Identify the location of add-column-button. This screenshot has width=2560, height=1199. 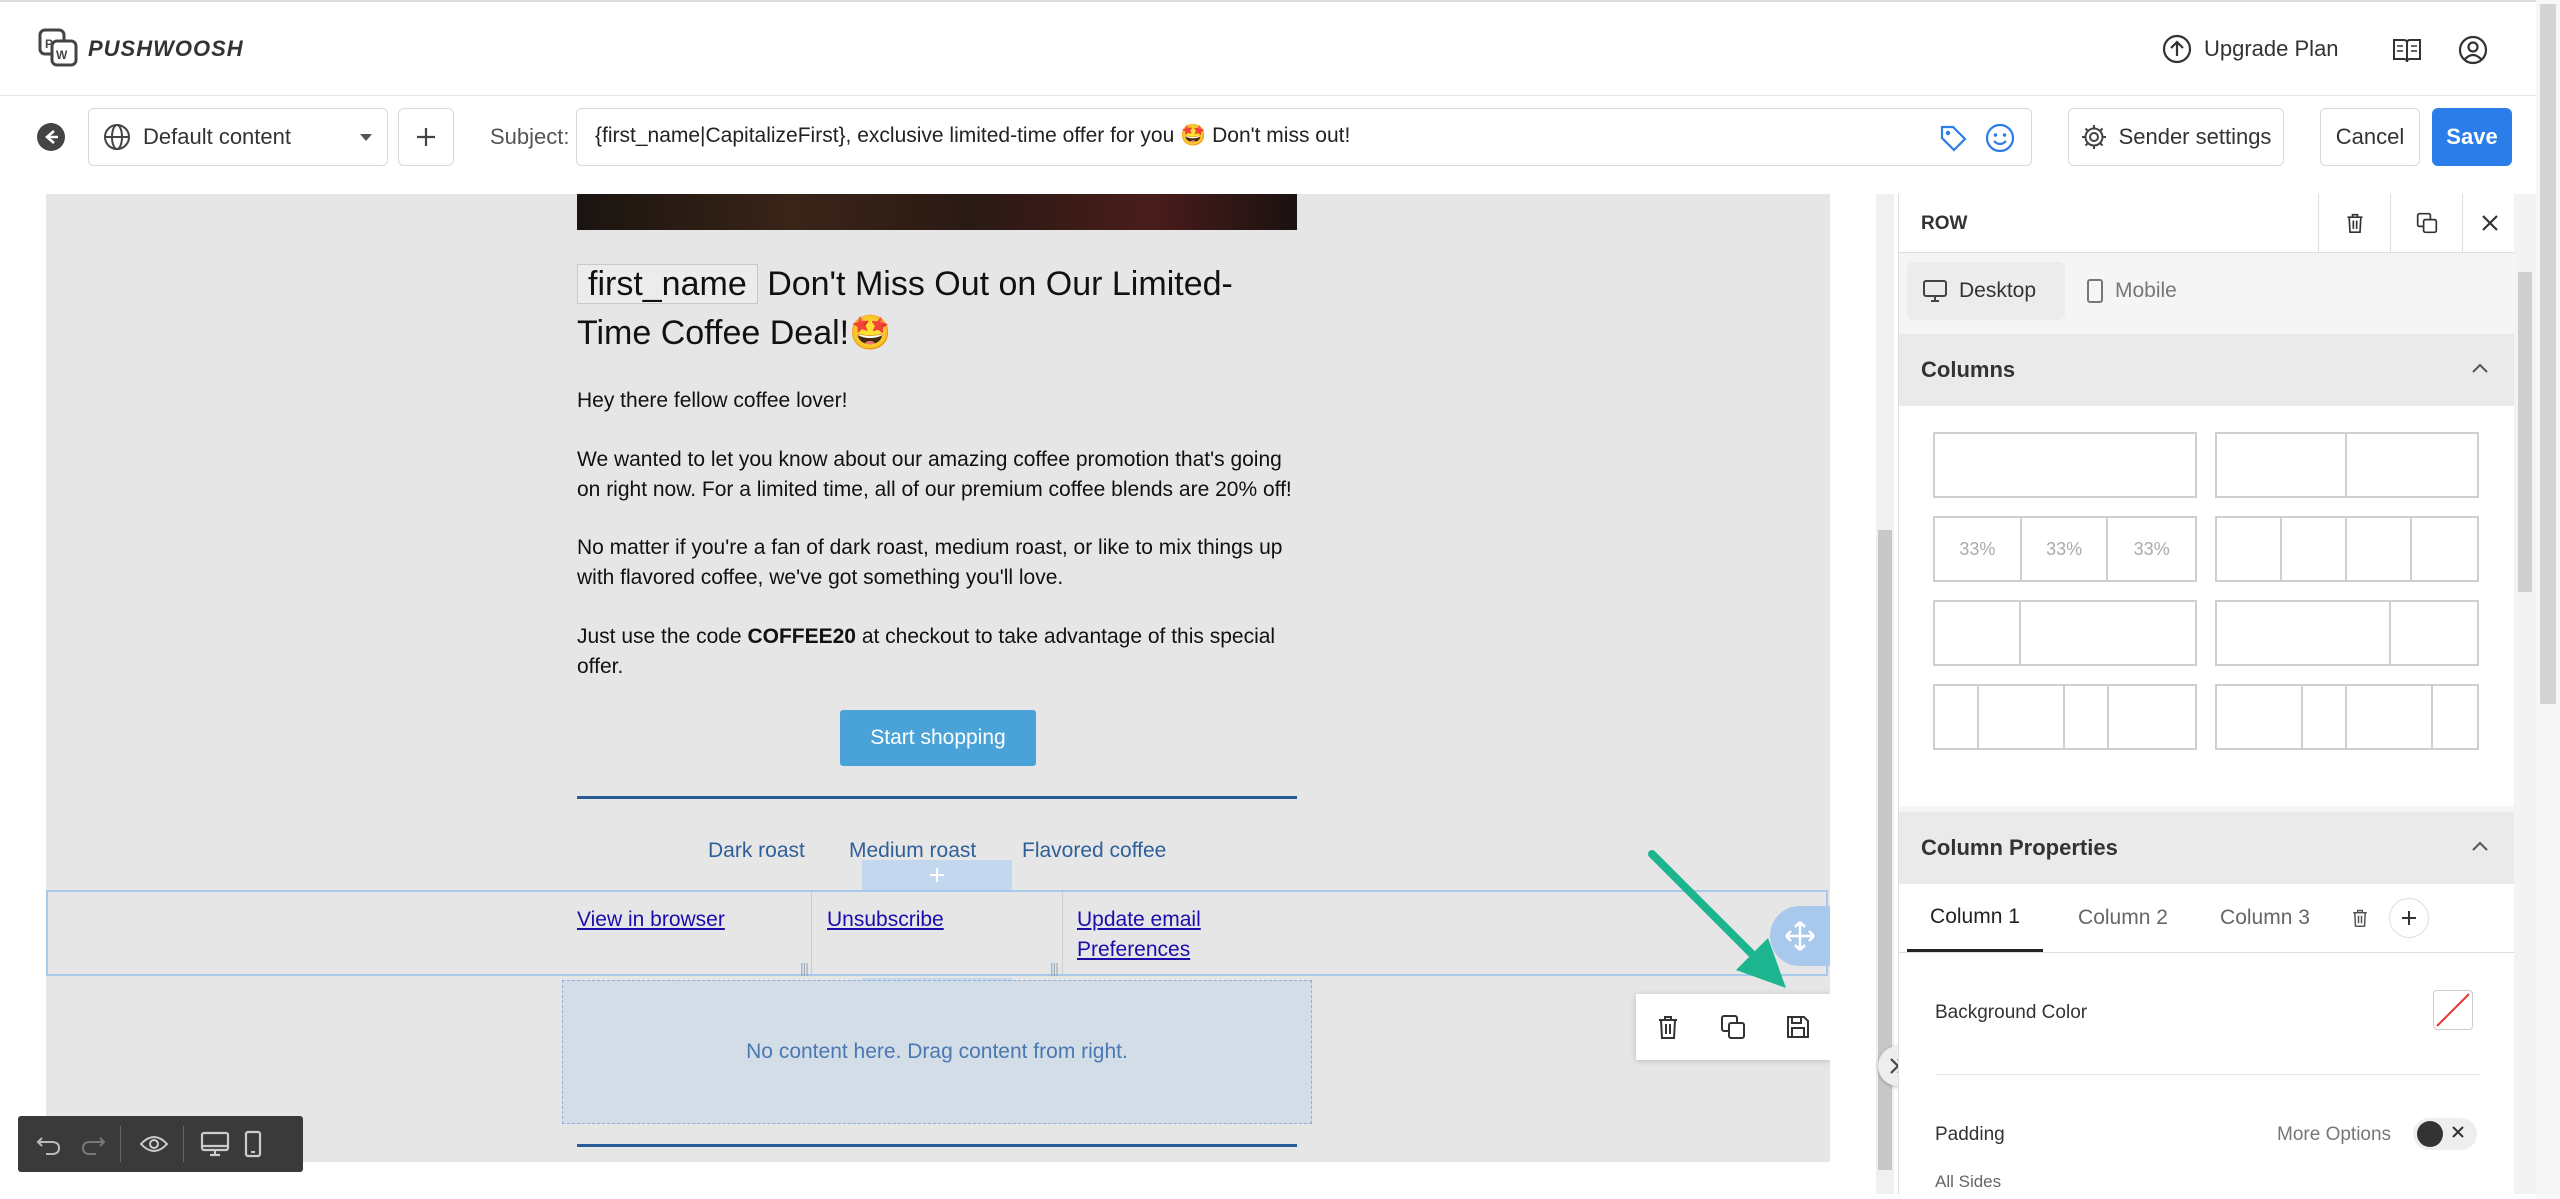
(2409, 918).